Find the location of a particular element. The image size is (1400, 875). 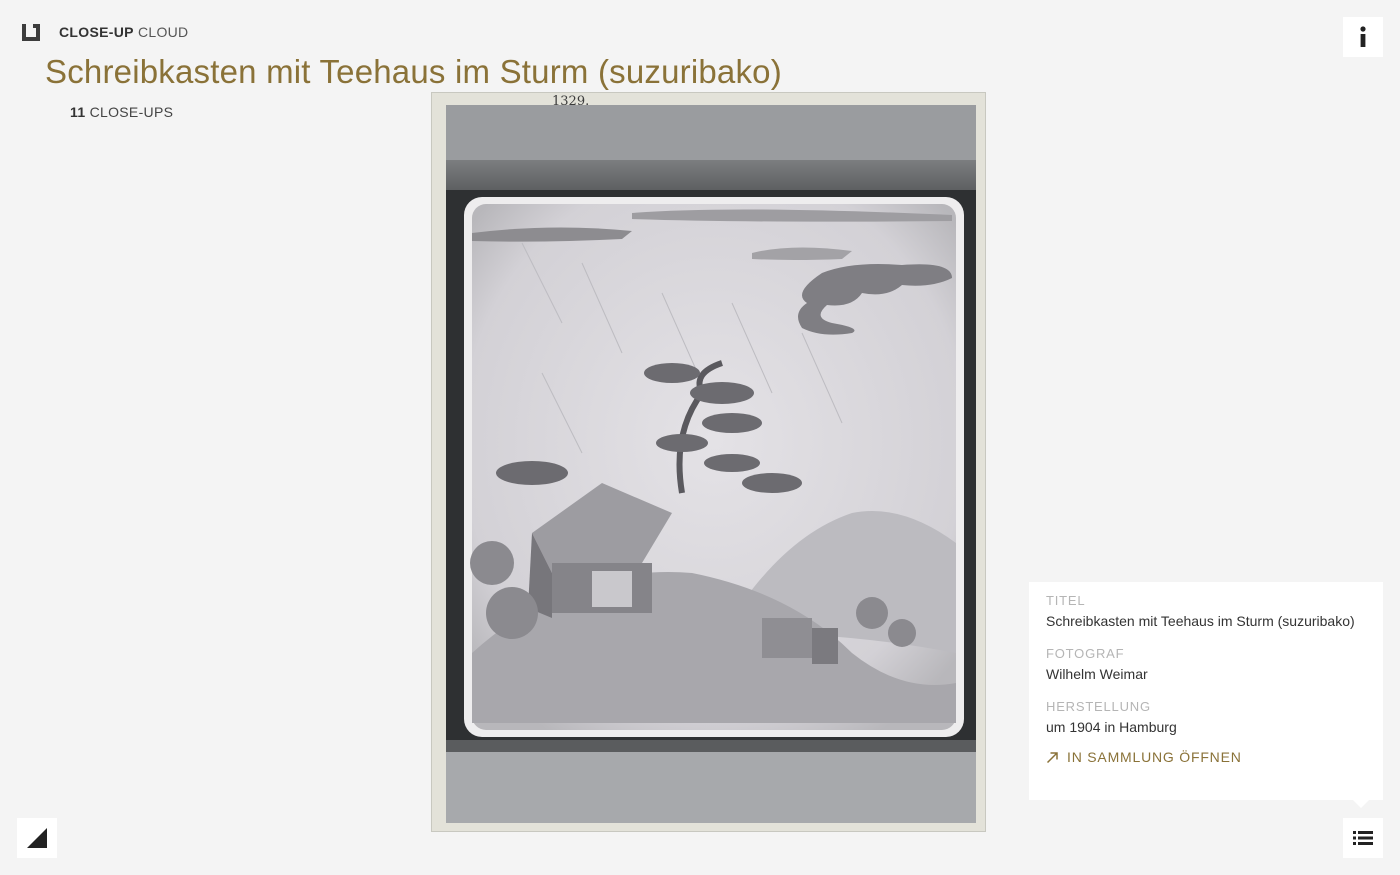

meta-title-label: TITEL is located at coordinates (1066, 600).